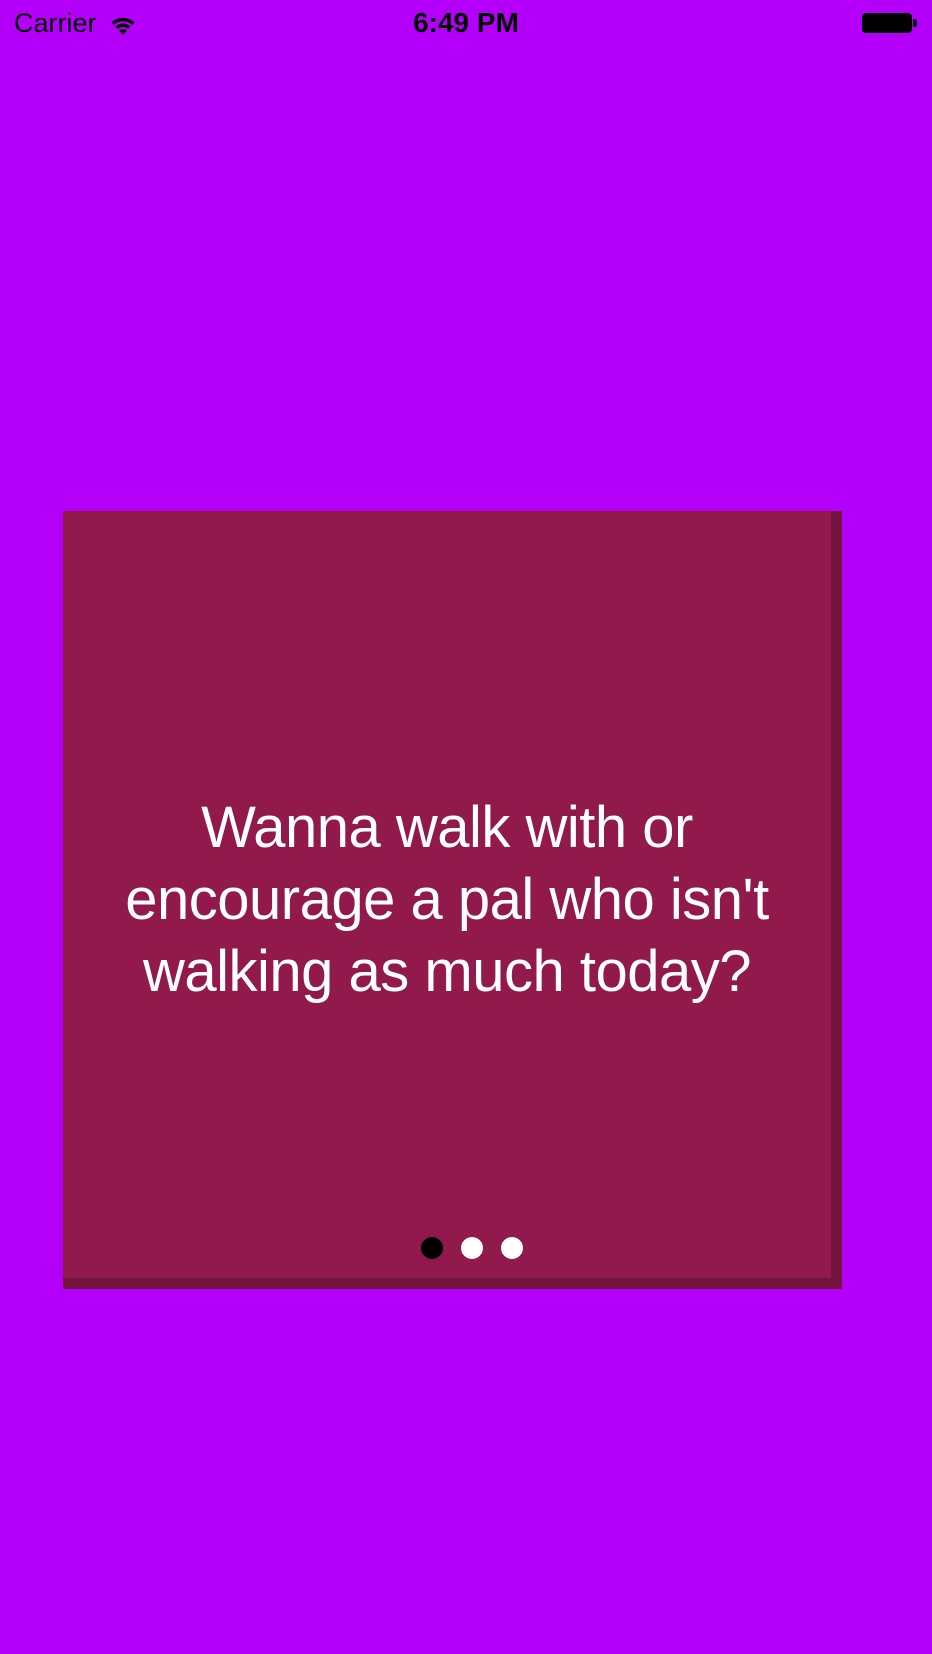  I want to click on battery-icon, so click(891, 23).